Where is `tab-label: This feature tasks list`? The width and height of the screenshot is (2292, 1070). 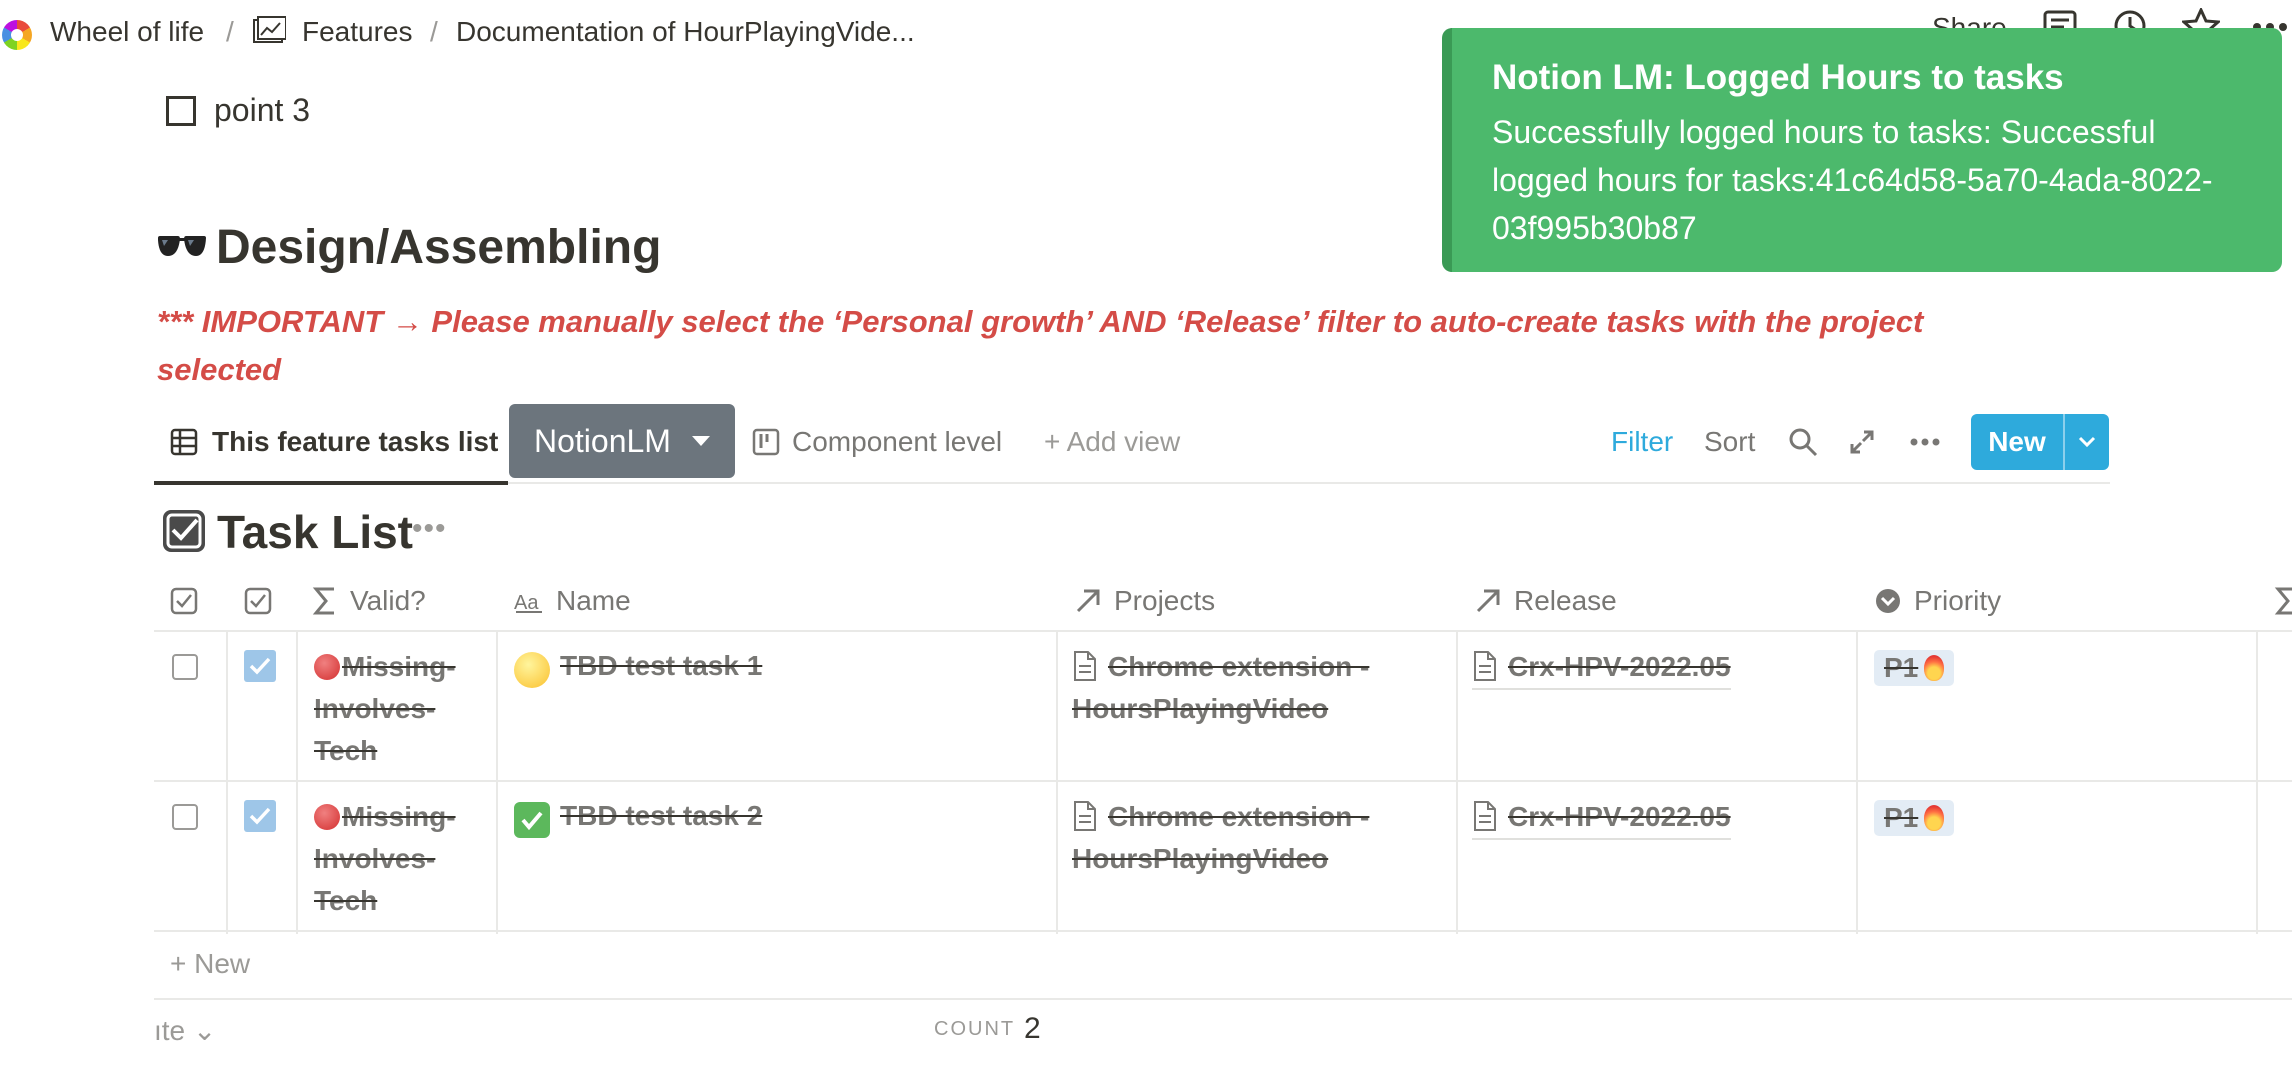 tab-label: This feature tasks list is located at coordinates (355, 441).